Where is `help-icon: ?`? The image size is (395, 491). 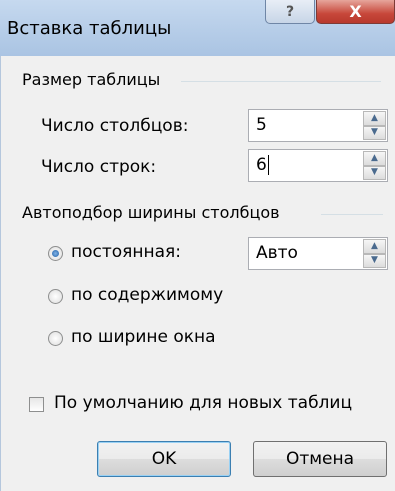 help-icon: ? is located at coordinates (290, 11).